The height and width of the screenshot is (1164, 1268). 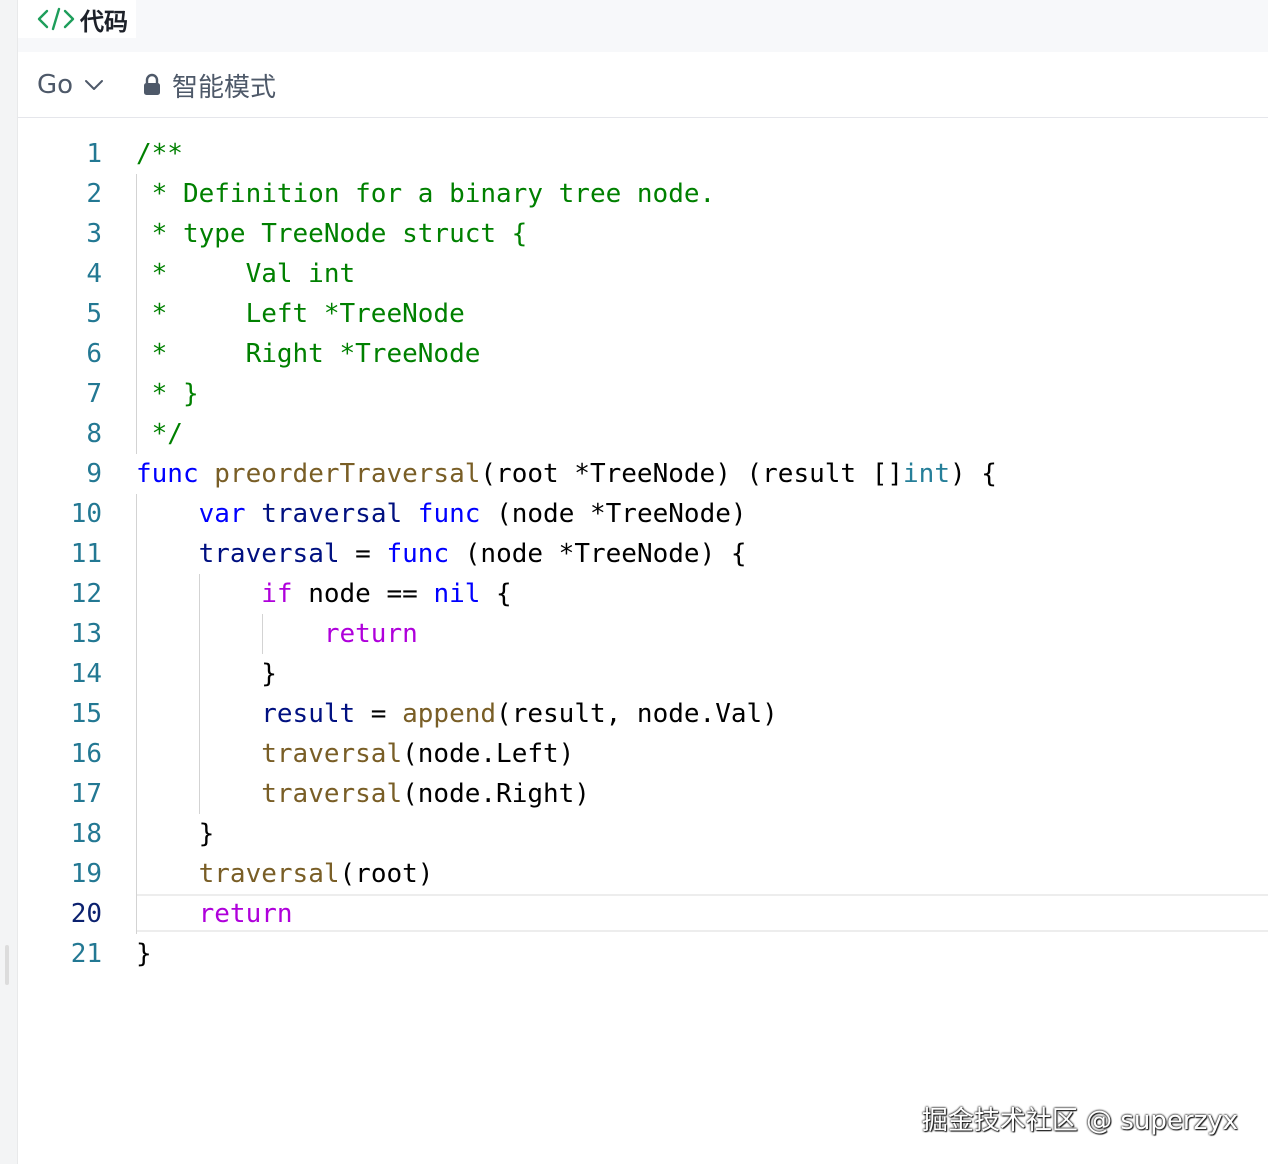 What do you see at coordinates (7, 965) in the screenshot?
I see `resize-handle` at bounding box center [7, 965].